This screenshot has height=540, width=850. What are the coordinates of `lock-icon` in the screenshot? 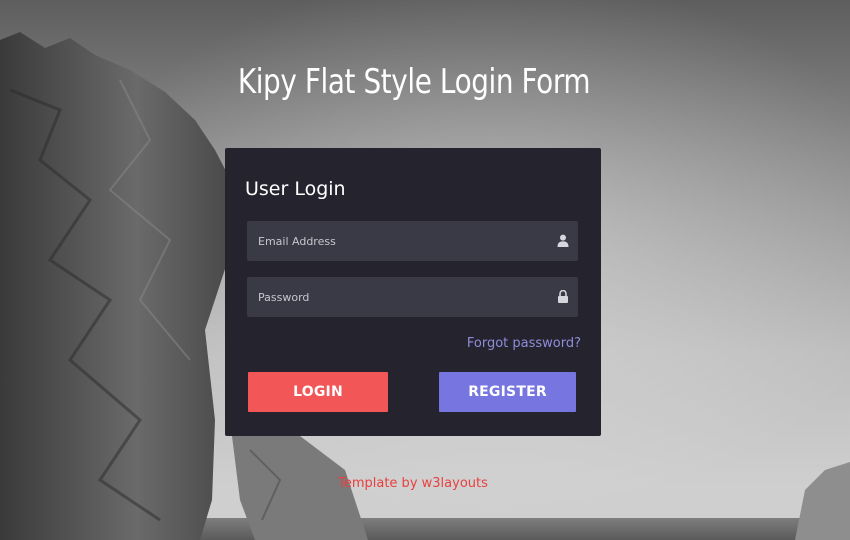 It's located at (563, 296).